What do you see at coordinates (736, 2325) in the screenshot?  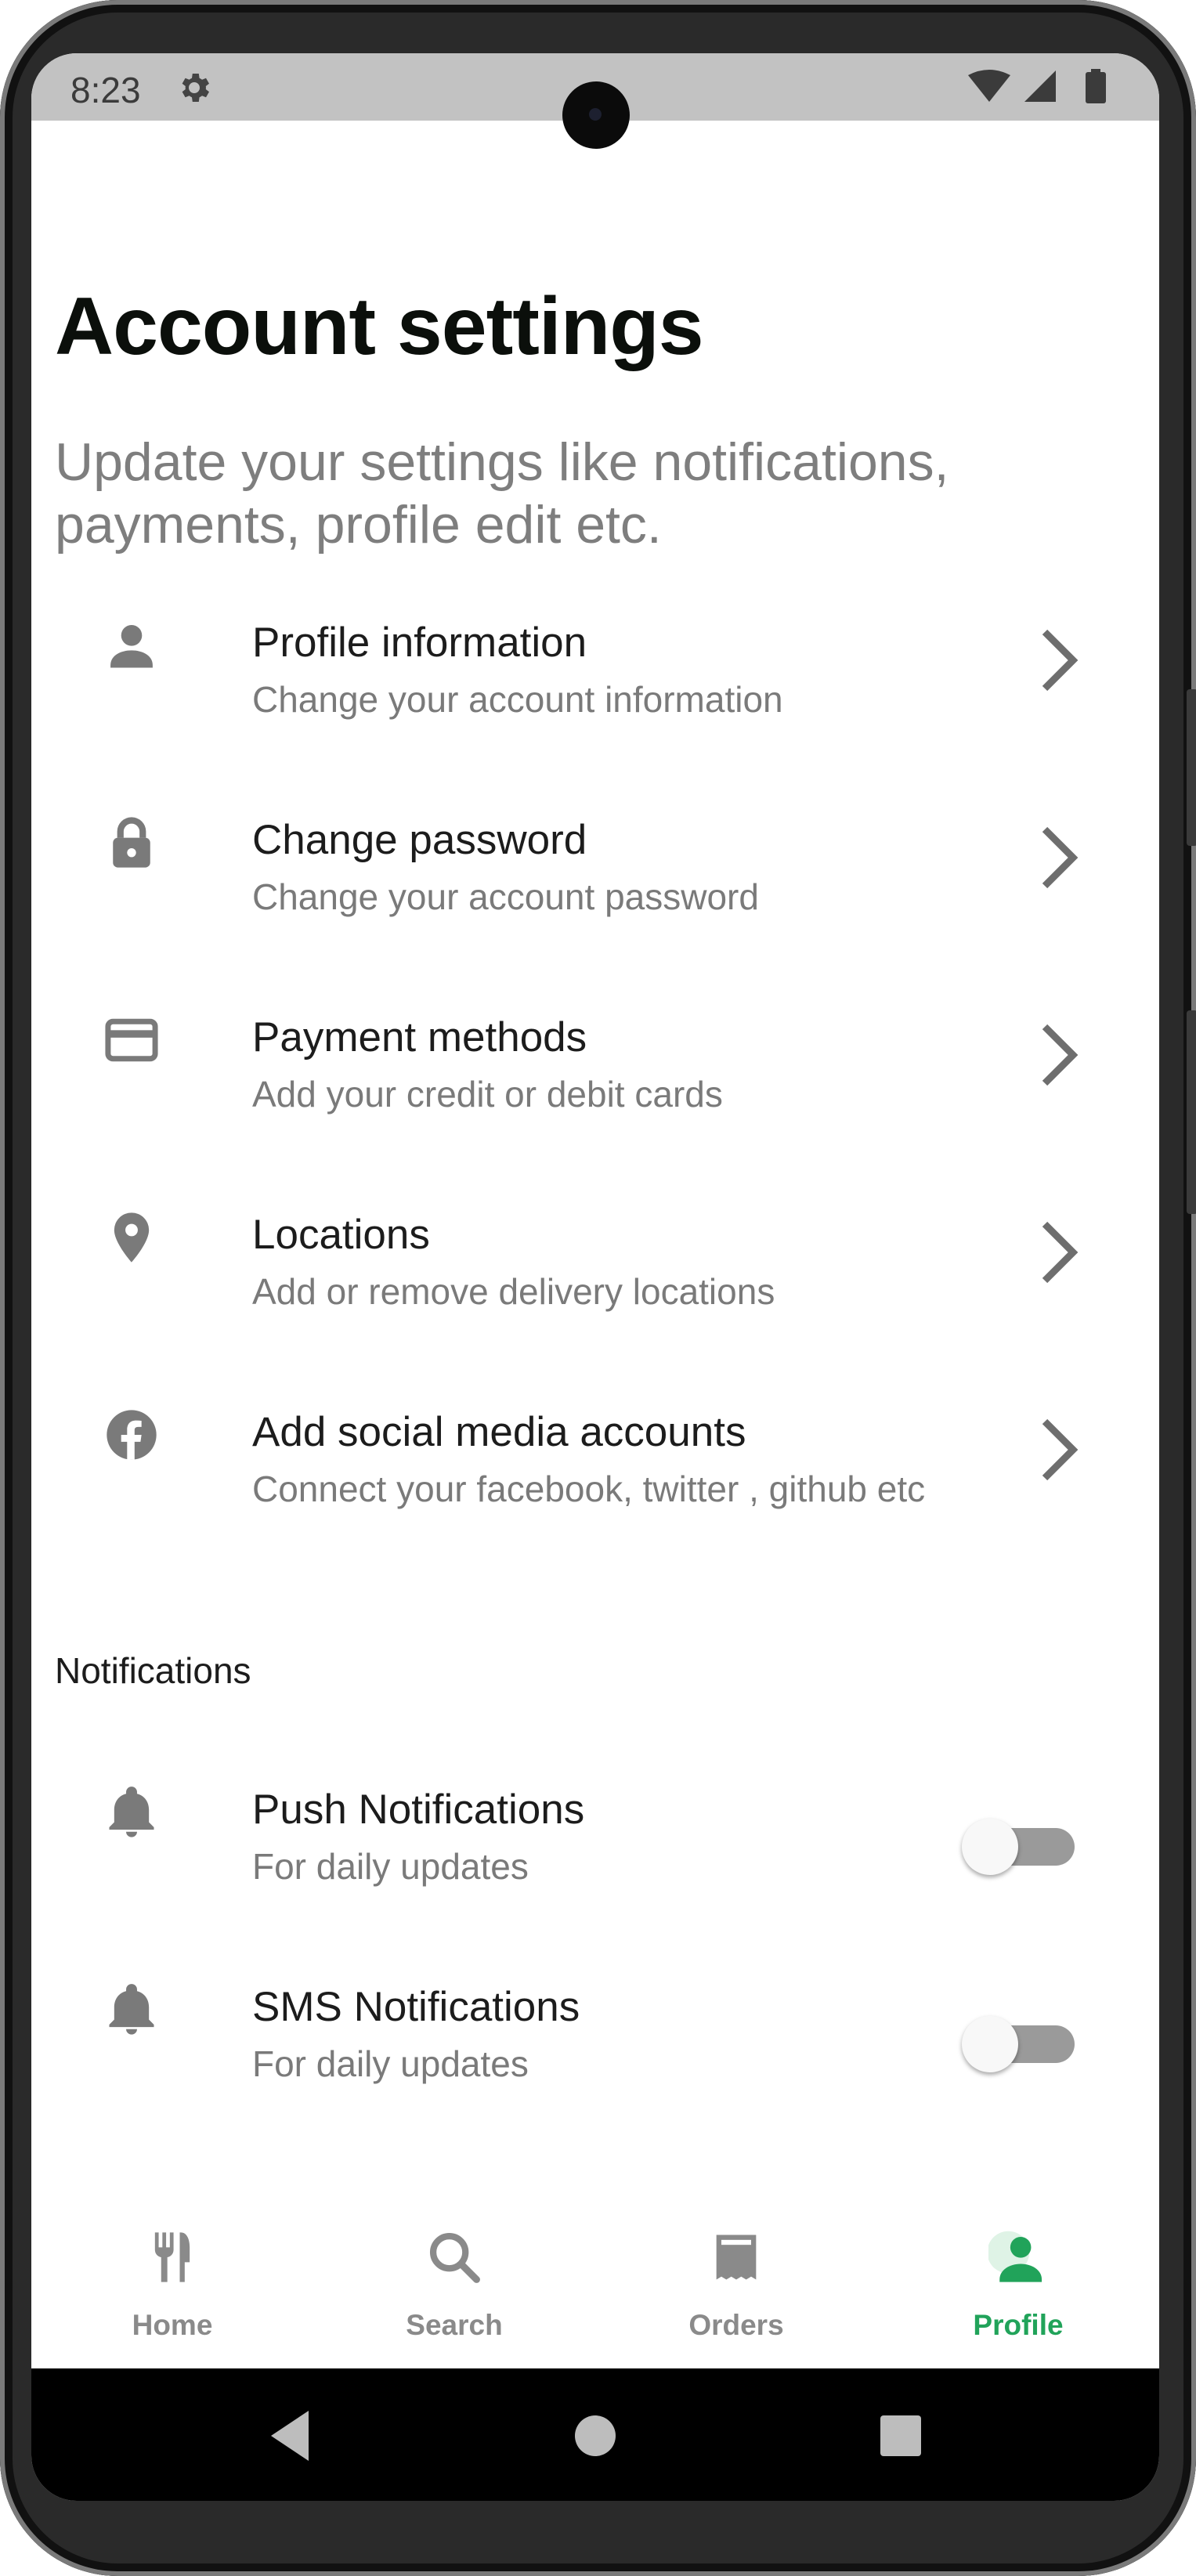 I see `nav-label: Orders` at bounding box center [736, 2325].